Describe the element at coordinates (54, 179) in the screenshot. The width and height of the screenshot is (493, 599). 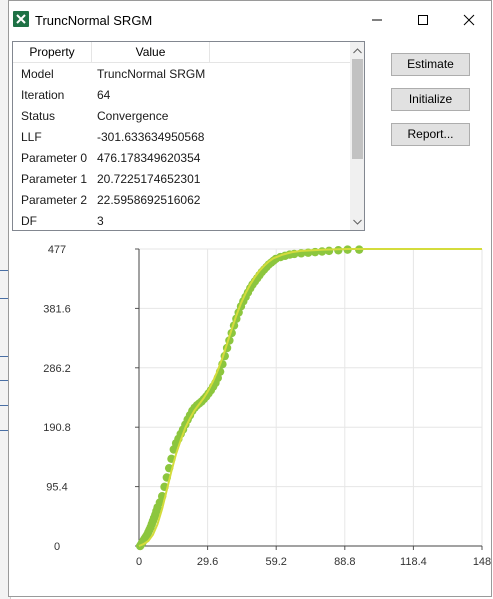
I see `row-property: Parameter 1` at that location.